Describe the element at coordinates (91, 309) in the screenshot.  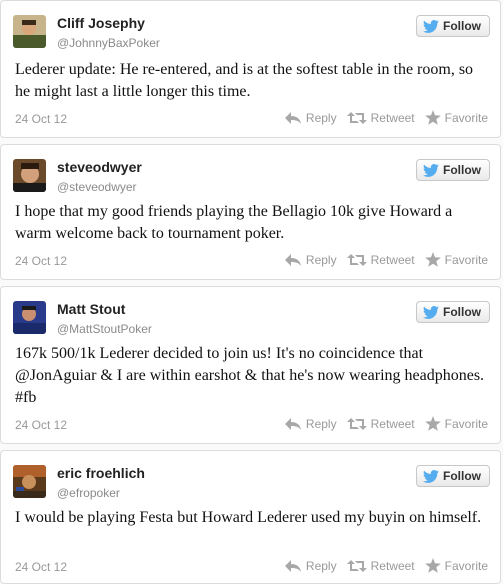
I see `user-name: Matt Stout` at that location.